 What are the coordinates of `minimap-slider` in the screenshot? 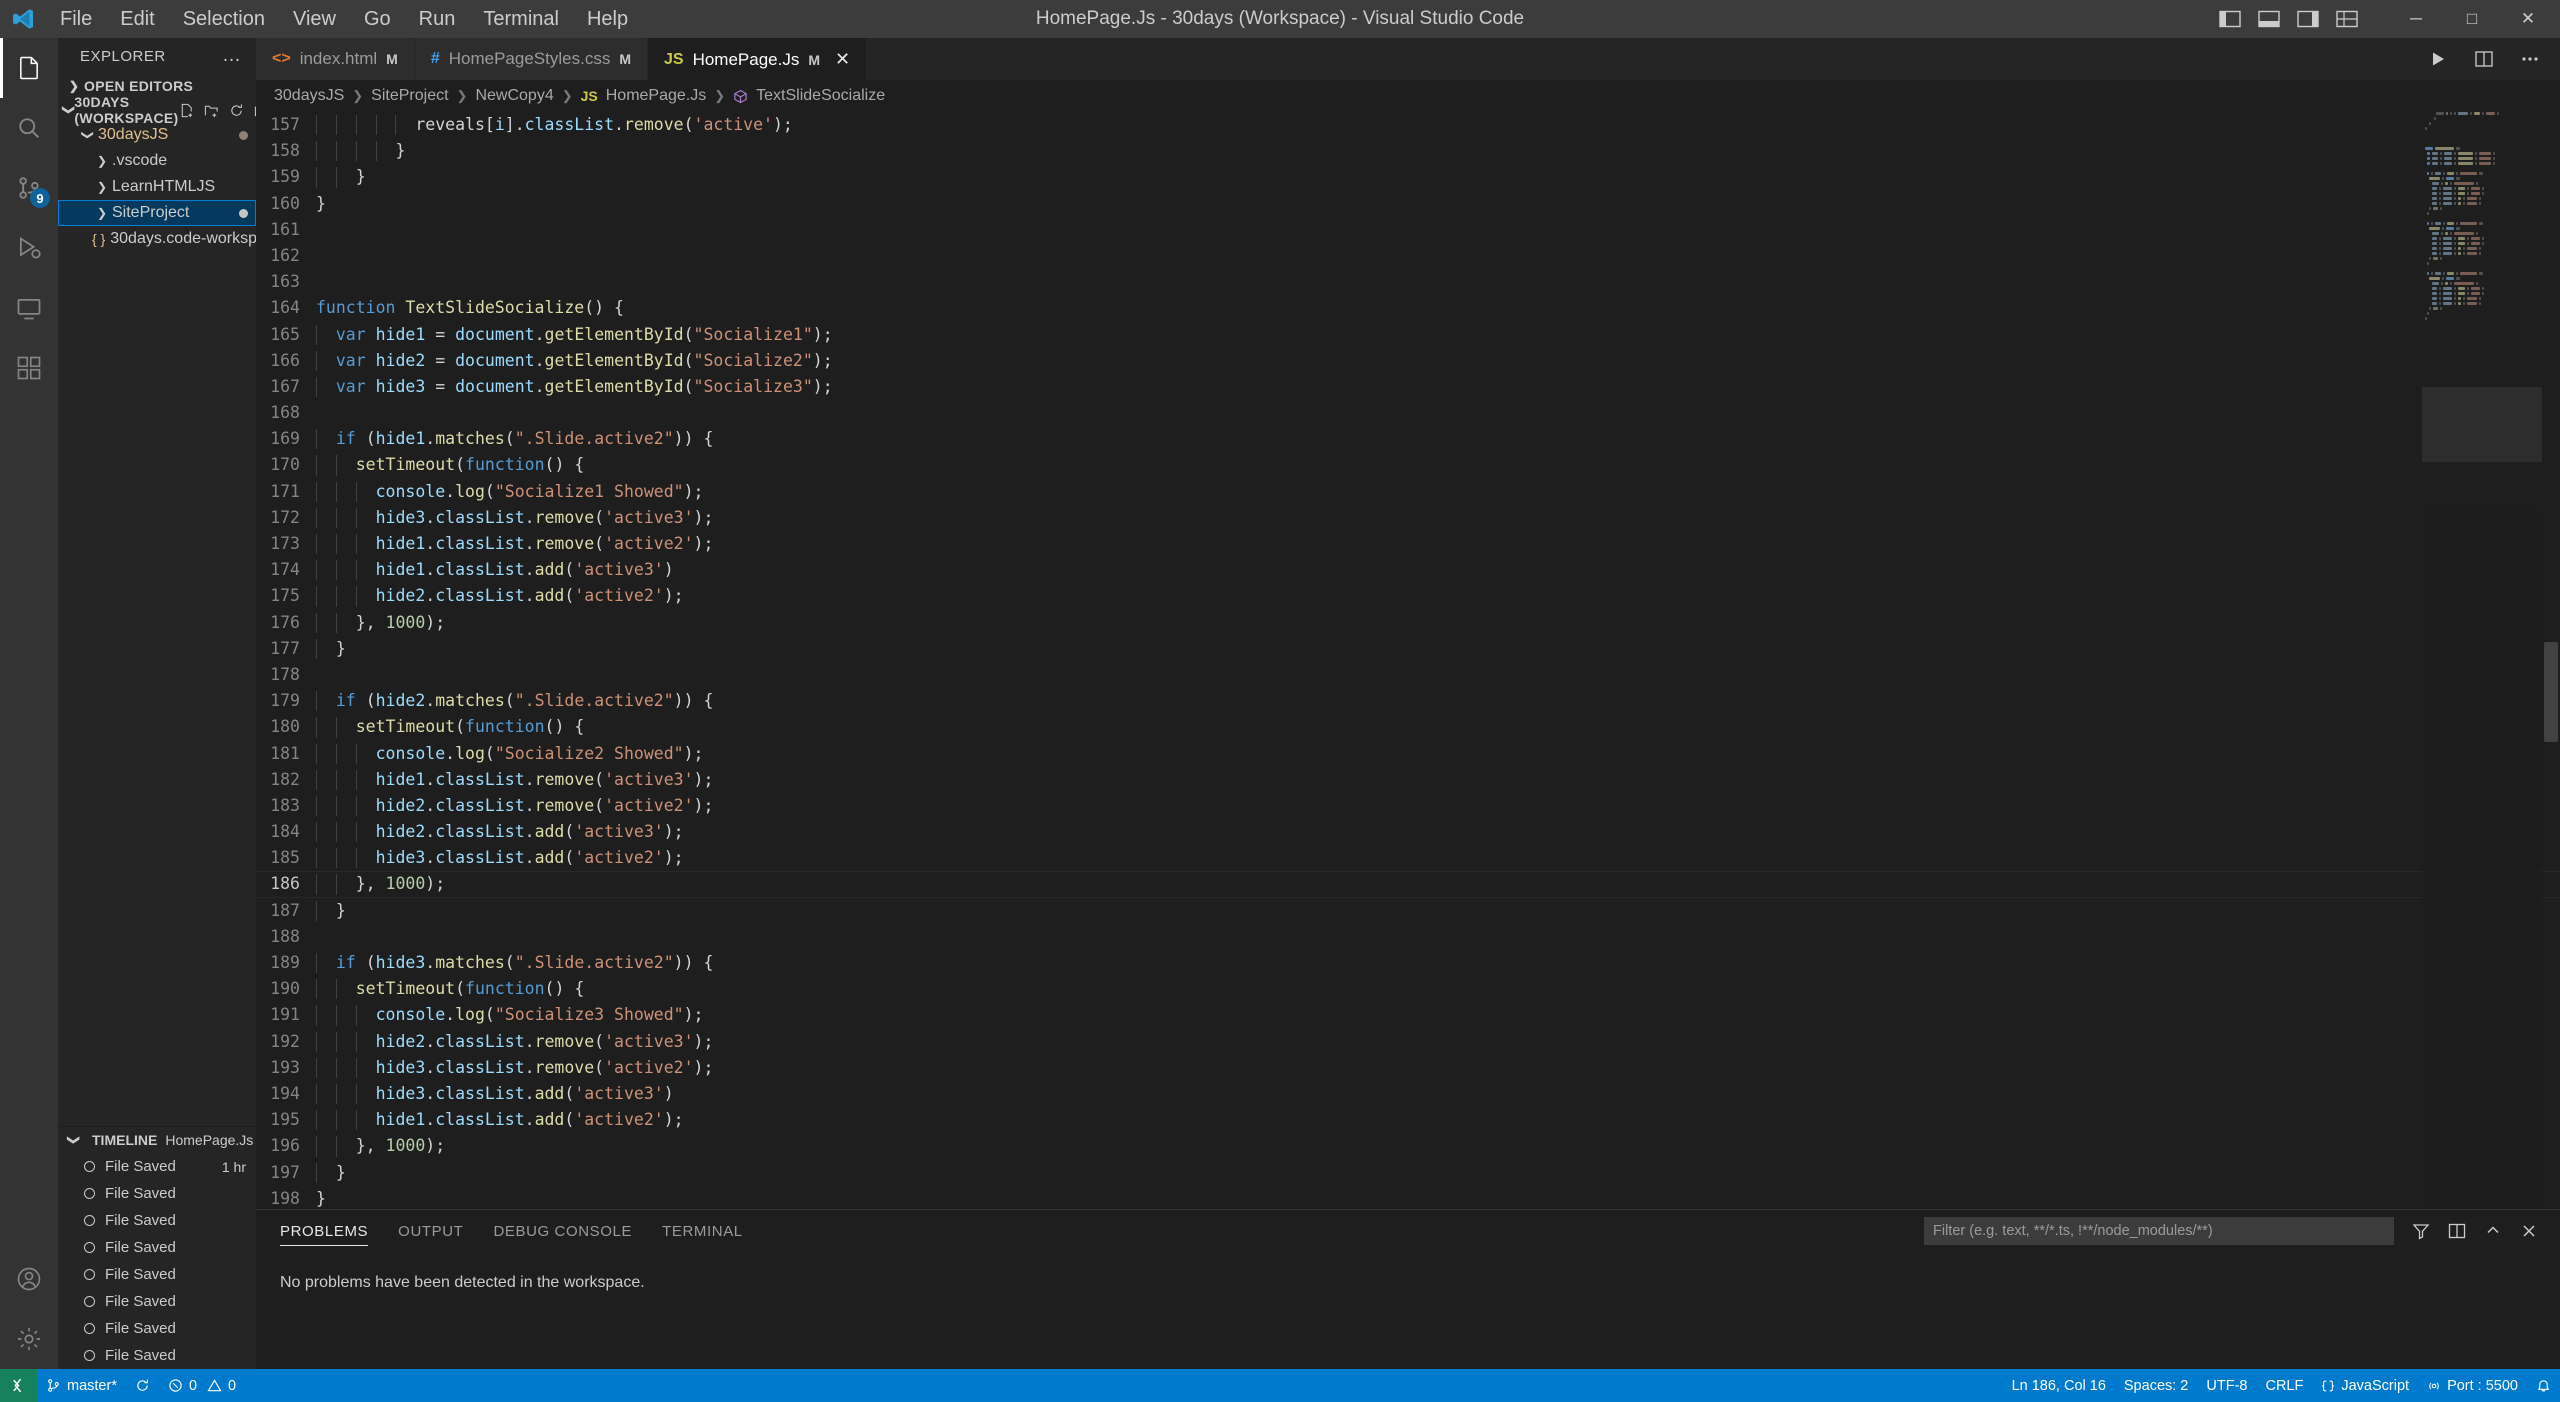 It's located at (2482, 424).